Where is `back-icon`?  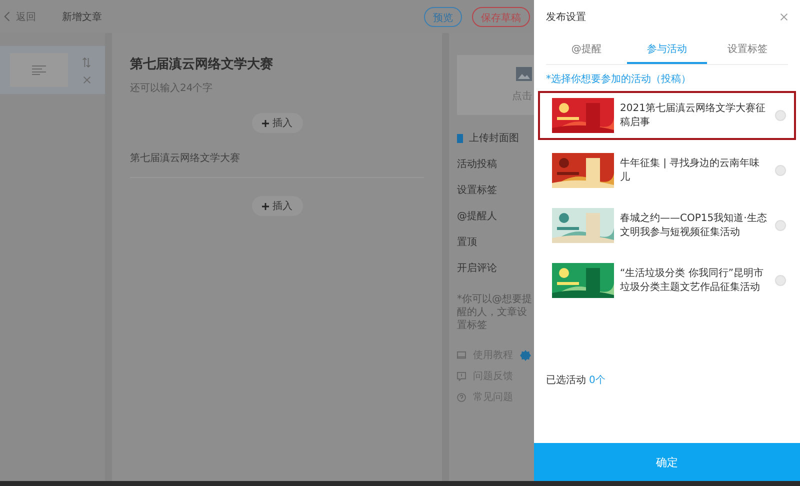
back-icon is located at coordinates (7, 16).